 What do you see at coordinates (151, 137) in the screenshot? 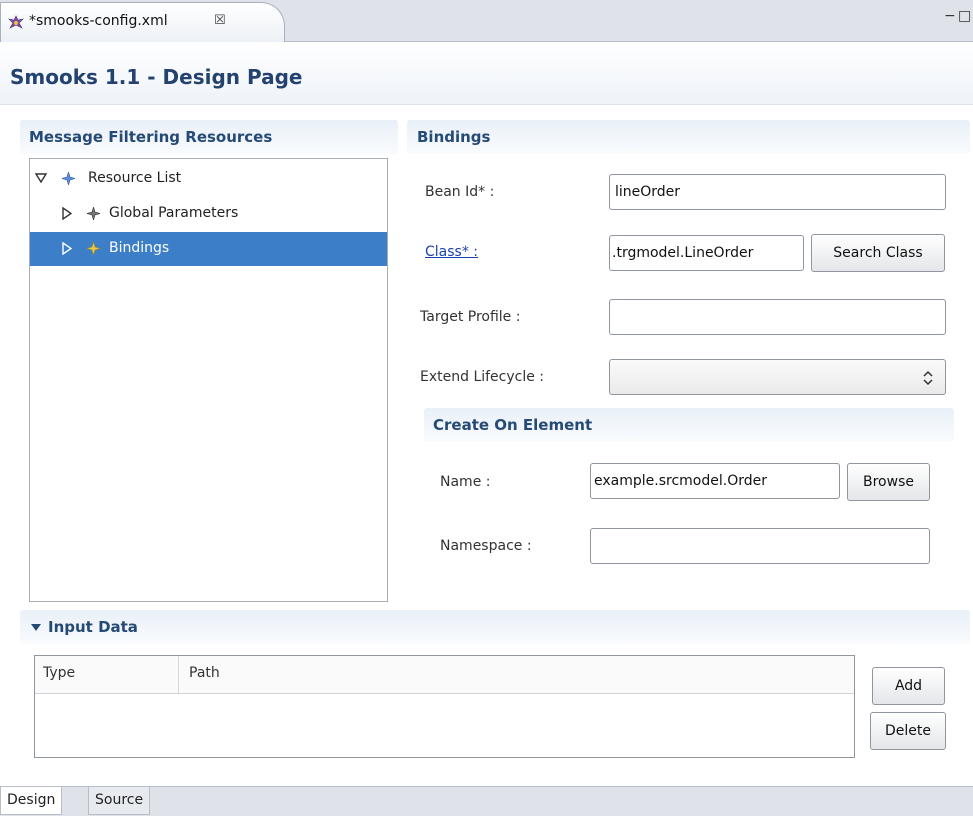
I see `resources-section-title: Message Filtering Resources` at bounding box center [151, 137].